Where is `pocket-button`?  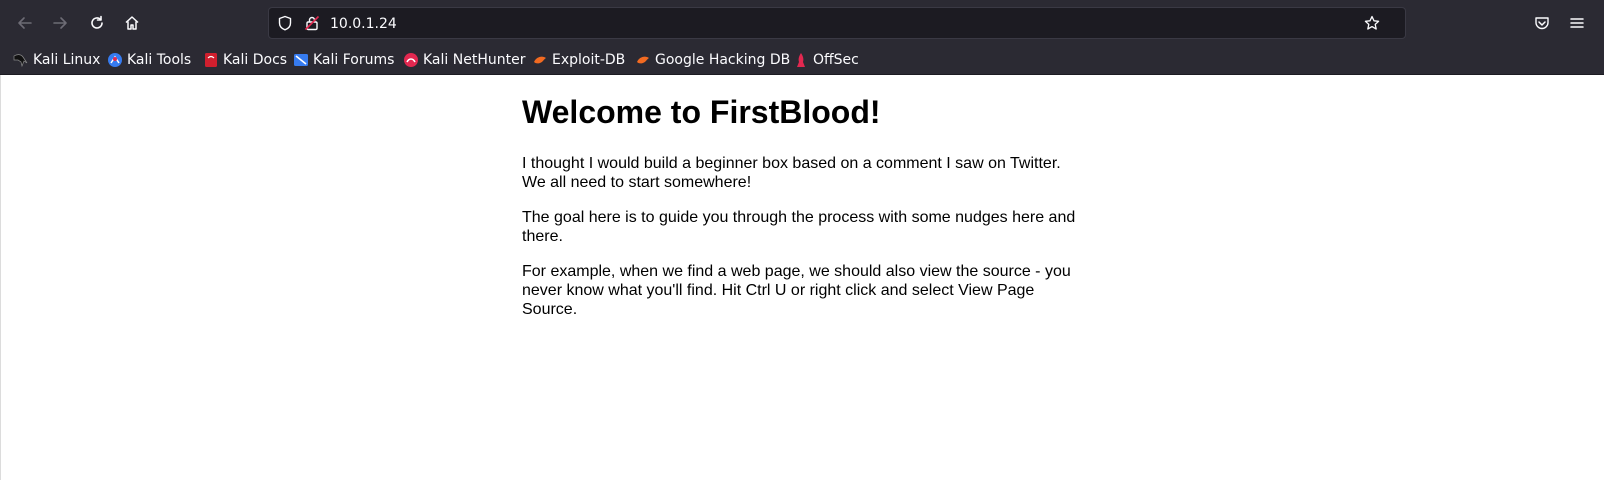 pocket-button is located at coordinates (1542, 23).